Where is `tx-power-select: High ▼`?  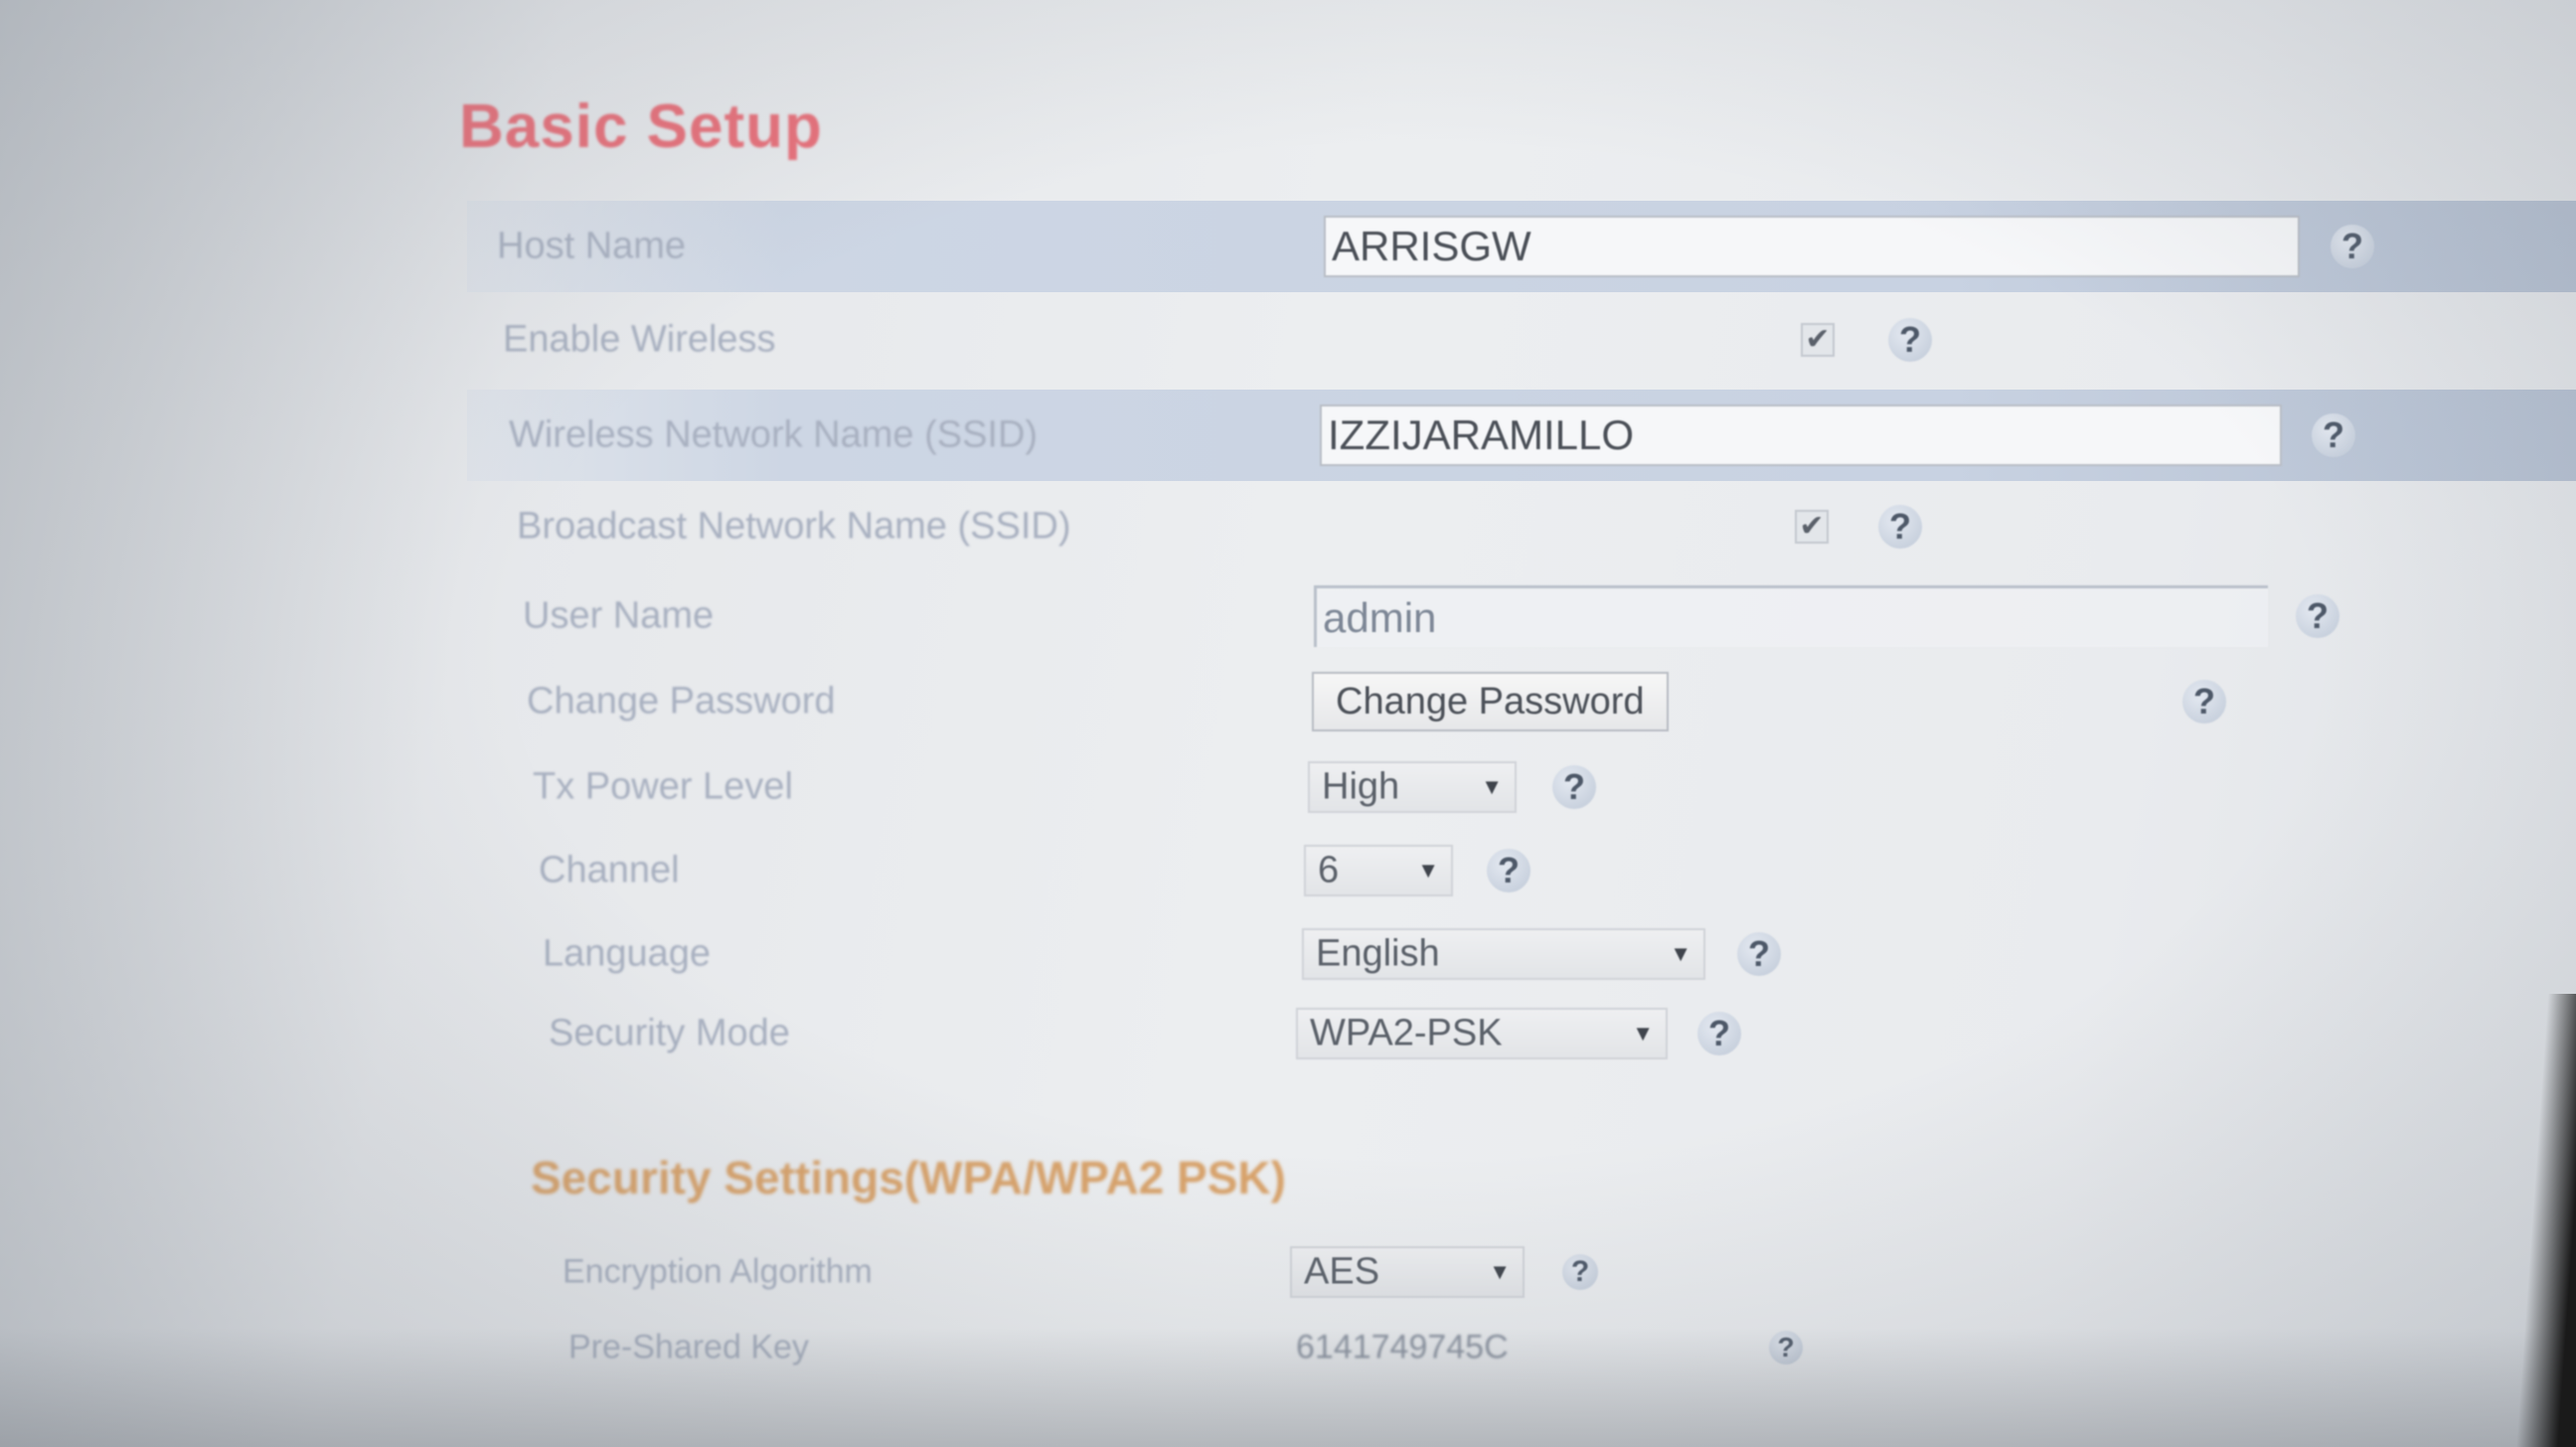
tx-power-select: High ▼ is located at coordinates (1412, 787).